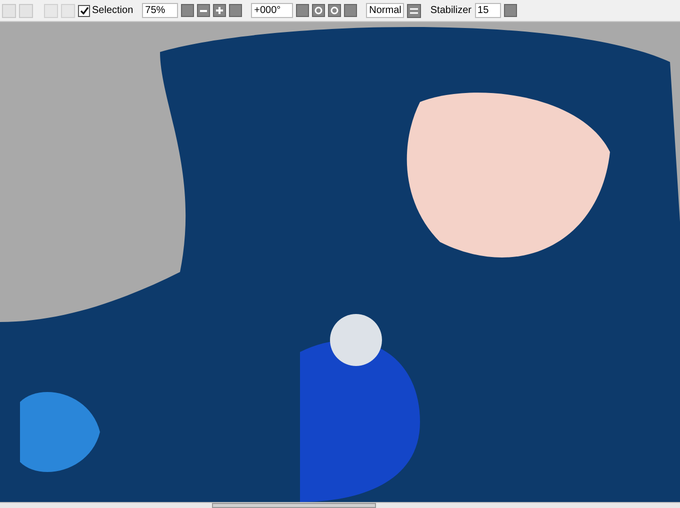  What do you see at coordinates (385, 10) in the screenshot?
I see `blend-mode-button: Normal` at bounding box center [385, 10].